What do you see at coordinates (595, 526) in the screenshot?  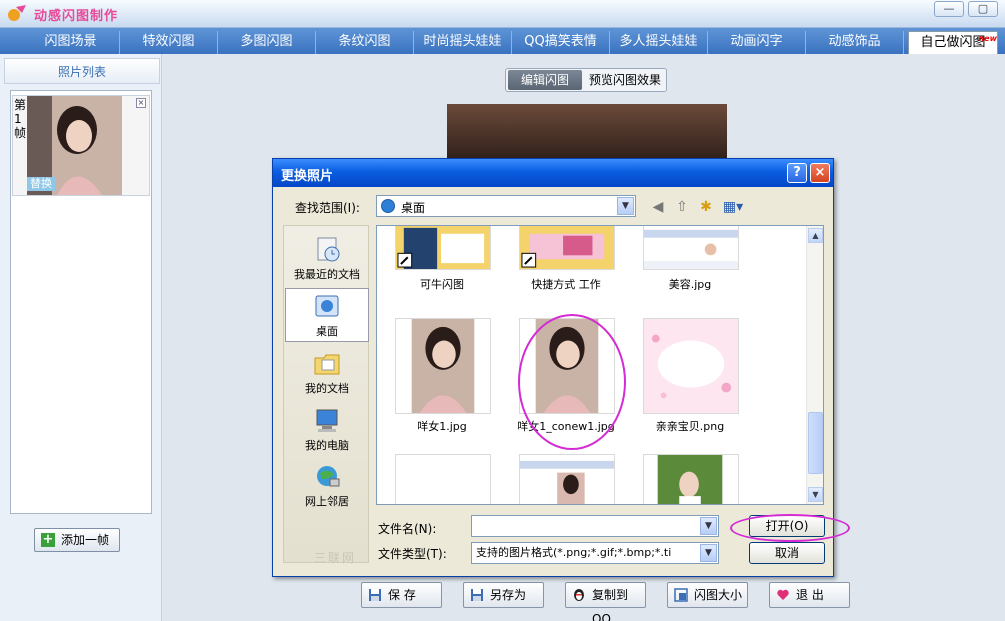 I see `file-name-input: ▼` at bounding box center [595, 526].